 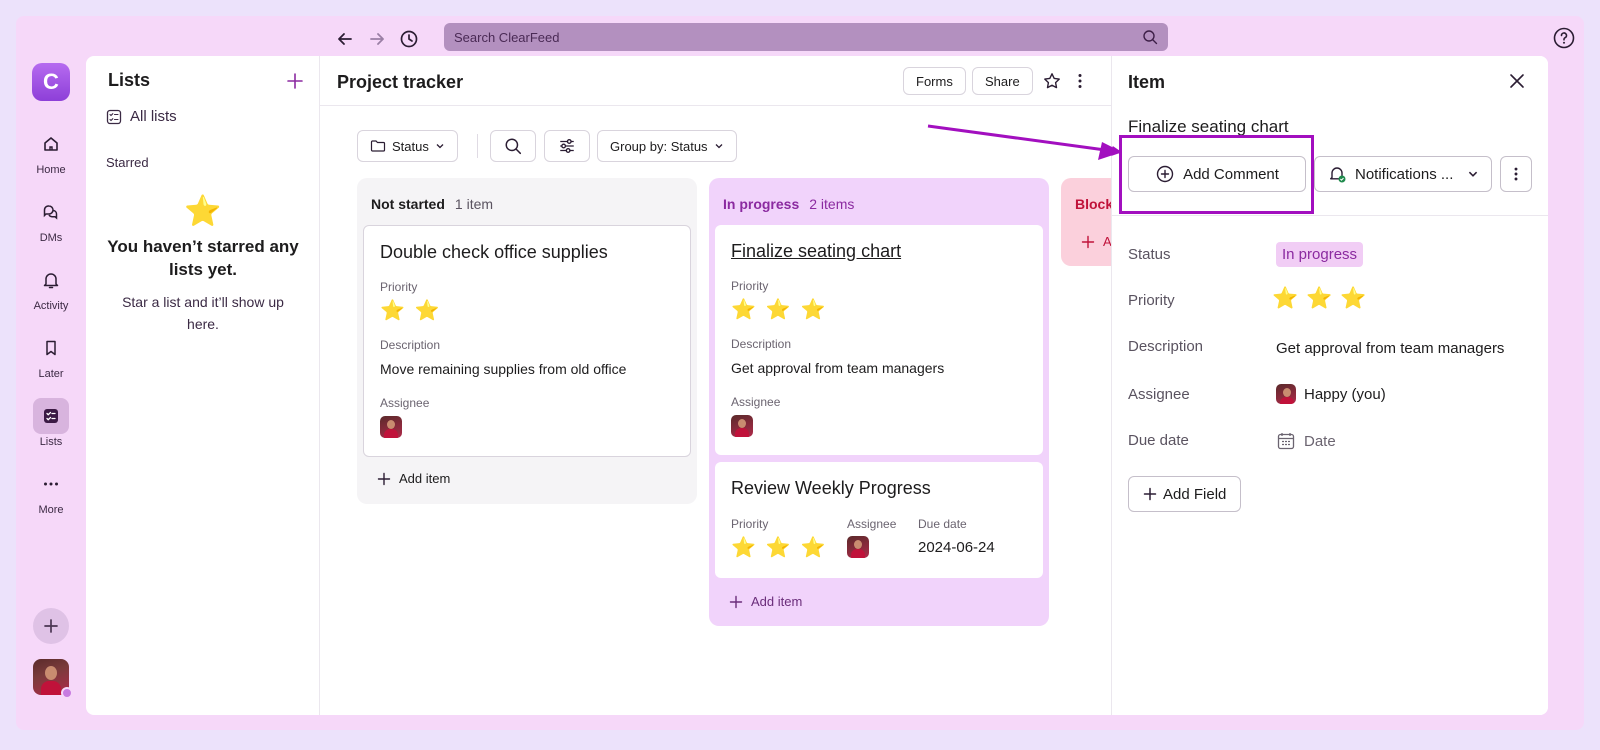 I want to click on rail-item-later: Later, so click(x=51, y=355).